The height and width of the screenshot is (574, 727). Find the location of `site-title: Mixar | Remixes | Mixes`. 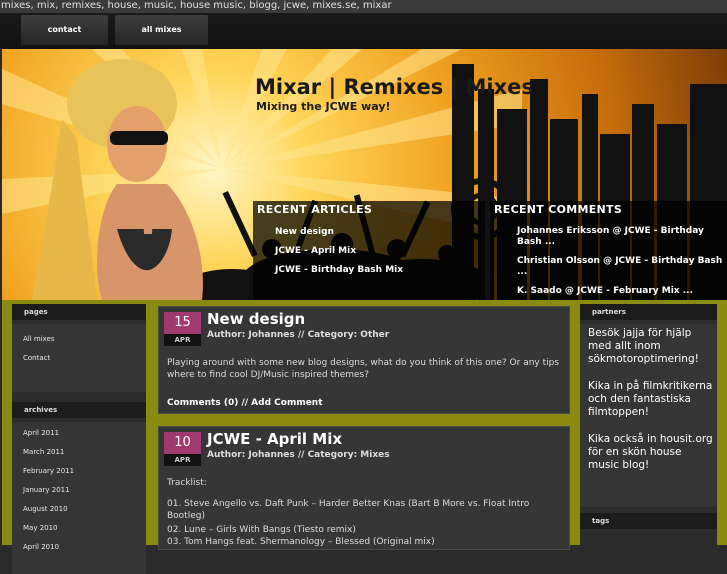

site-title: Mixar | Remixes | Mixes is located at coordinates (394, 87).